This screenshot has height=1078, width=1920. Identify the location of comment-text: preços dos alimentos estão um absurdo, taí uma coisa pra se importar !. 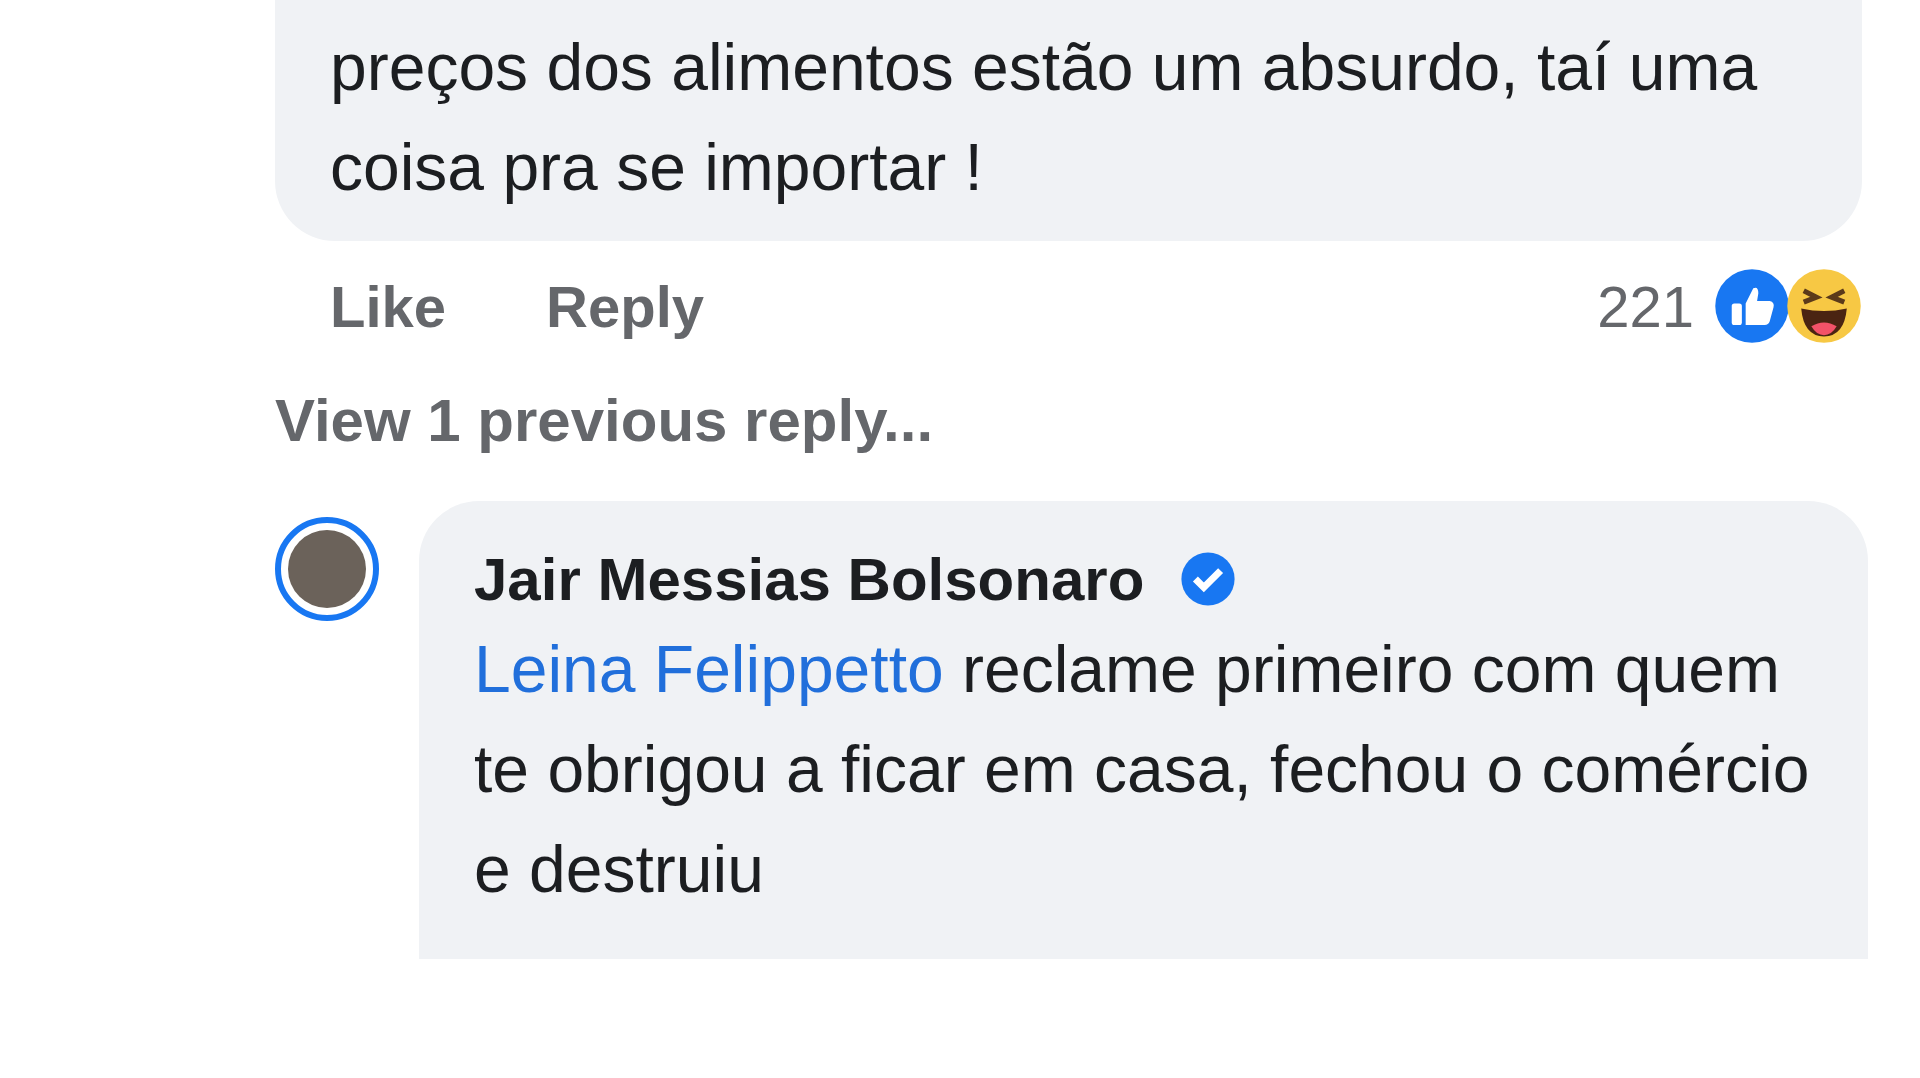
(1044, 117).